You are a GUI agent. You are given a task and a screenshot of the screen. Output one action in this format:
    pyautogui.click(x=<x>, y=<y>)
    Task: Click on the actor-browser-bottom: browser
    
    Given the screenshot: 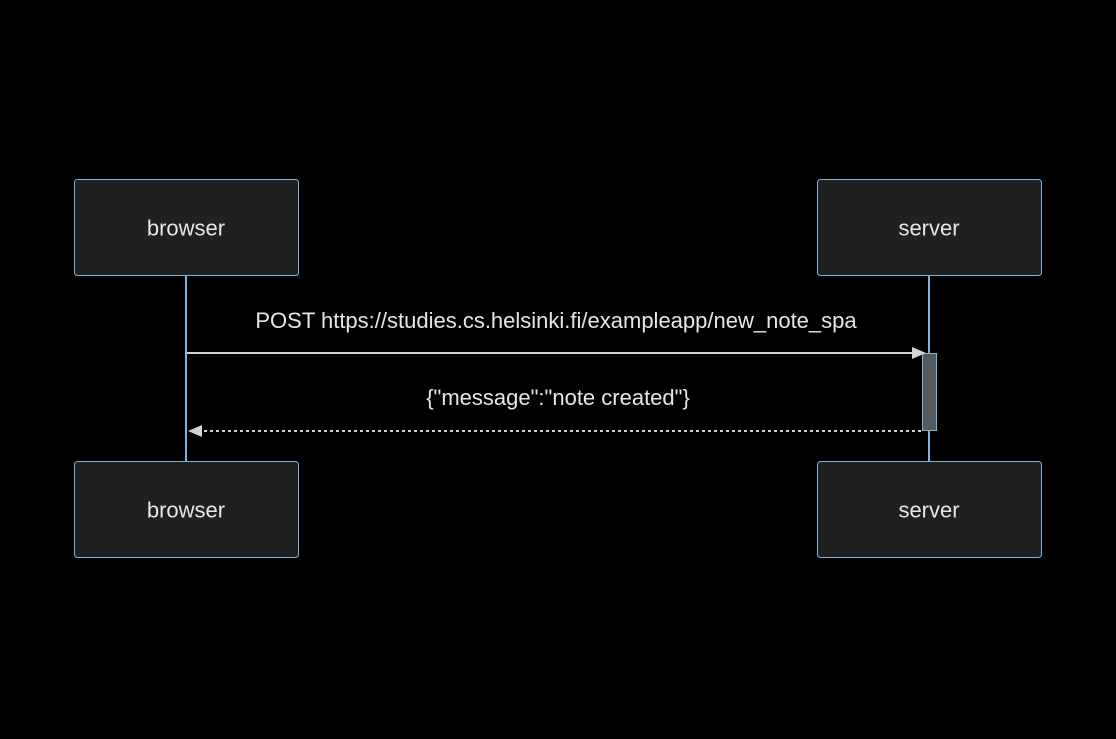 What is the action you would take?
    pyautogui.click(x=186, y=509)
    